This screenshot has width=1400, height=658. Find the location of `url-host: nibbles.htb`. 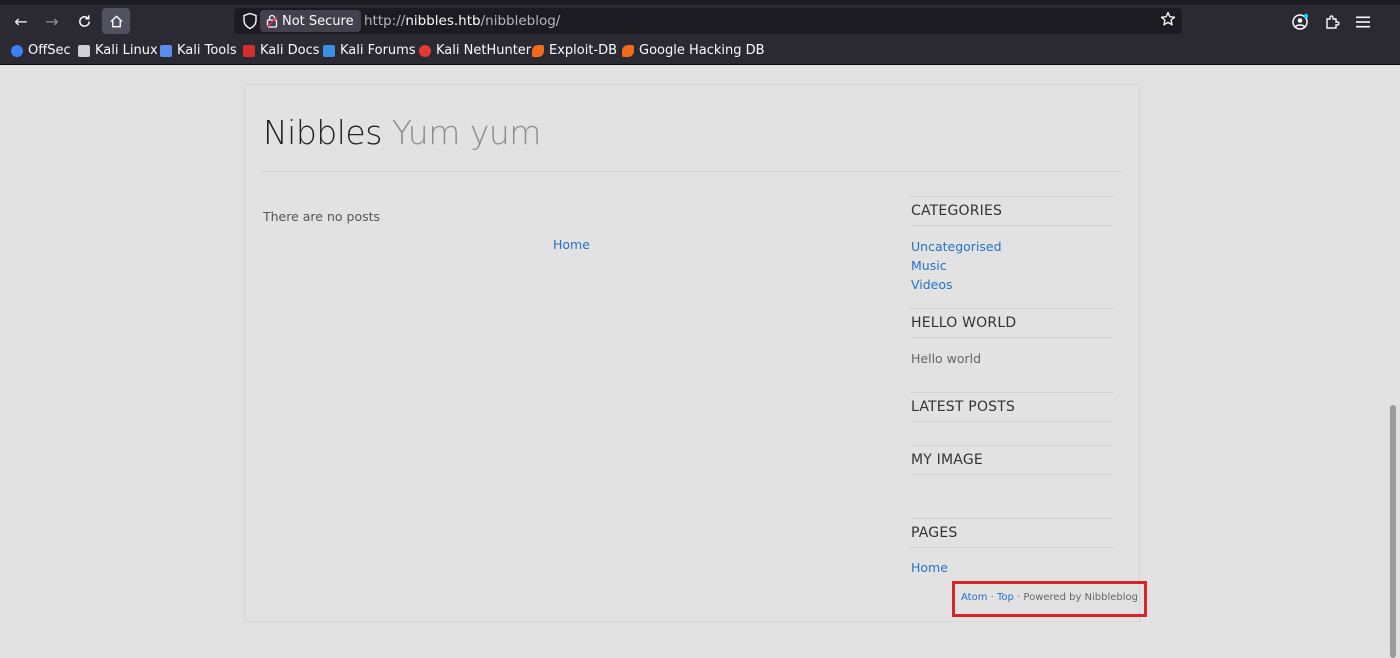

url-host: nibbles.htb is located at coordinates (443, 21).